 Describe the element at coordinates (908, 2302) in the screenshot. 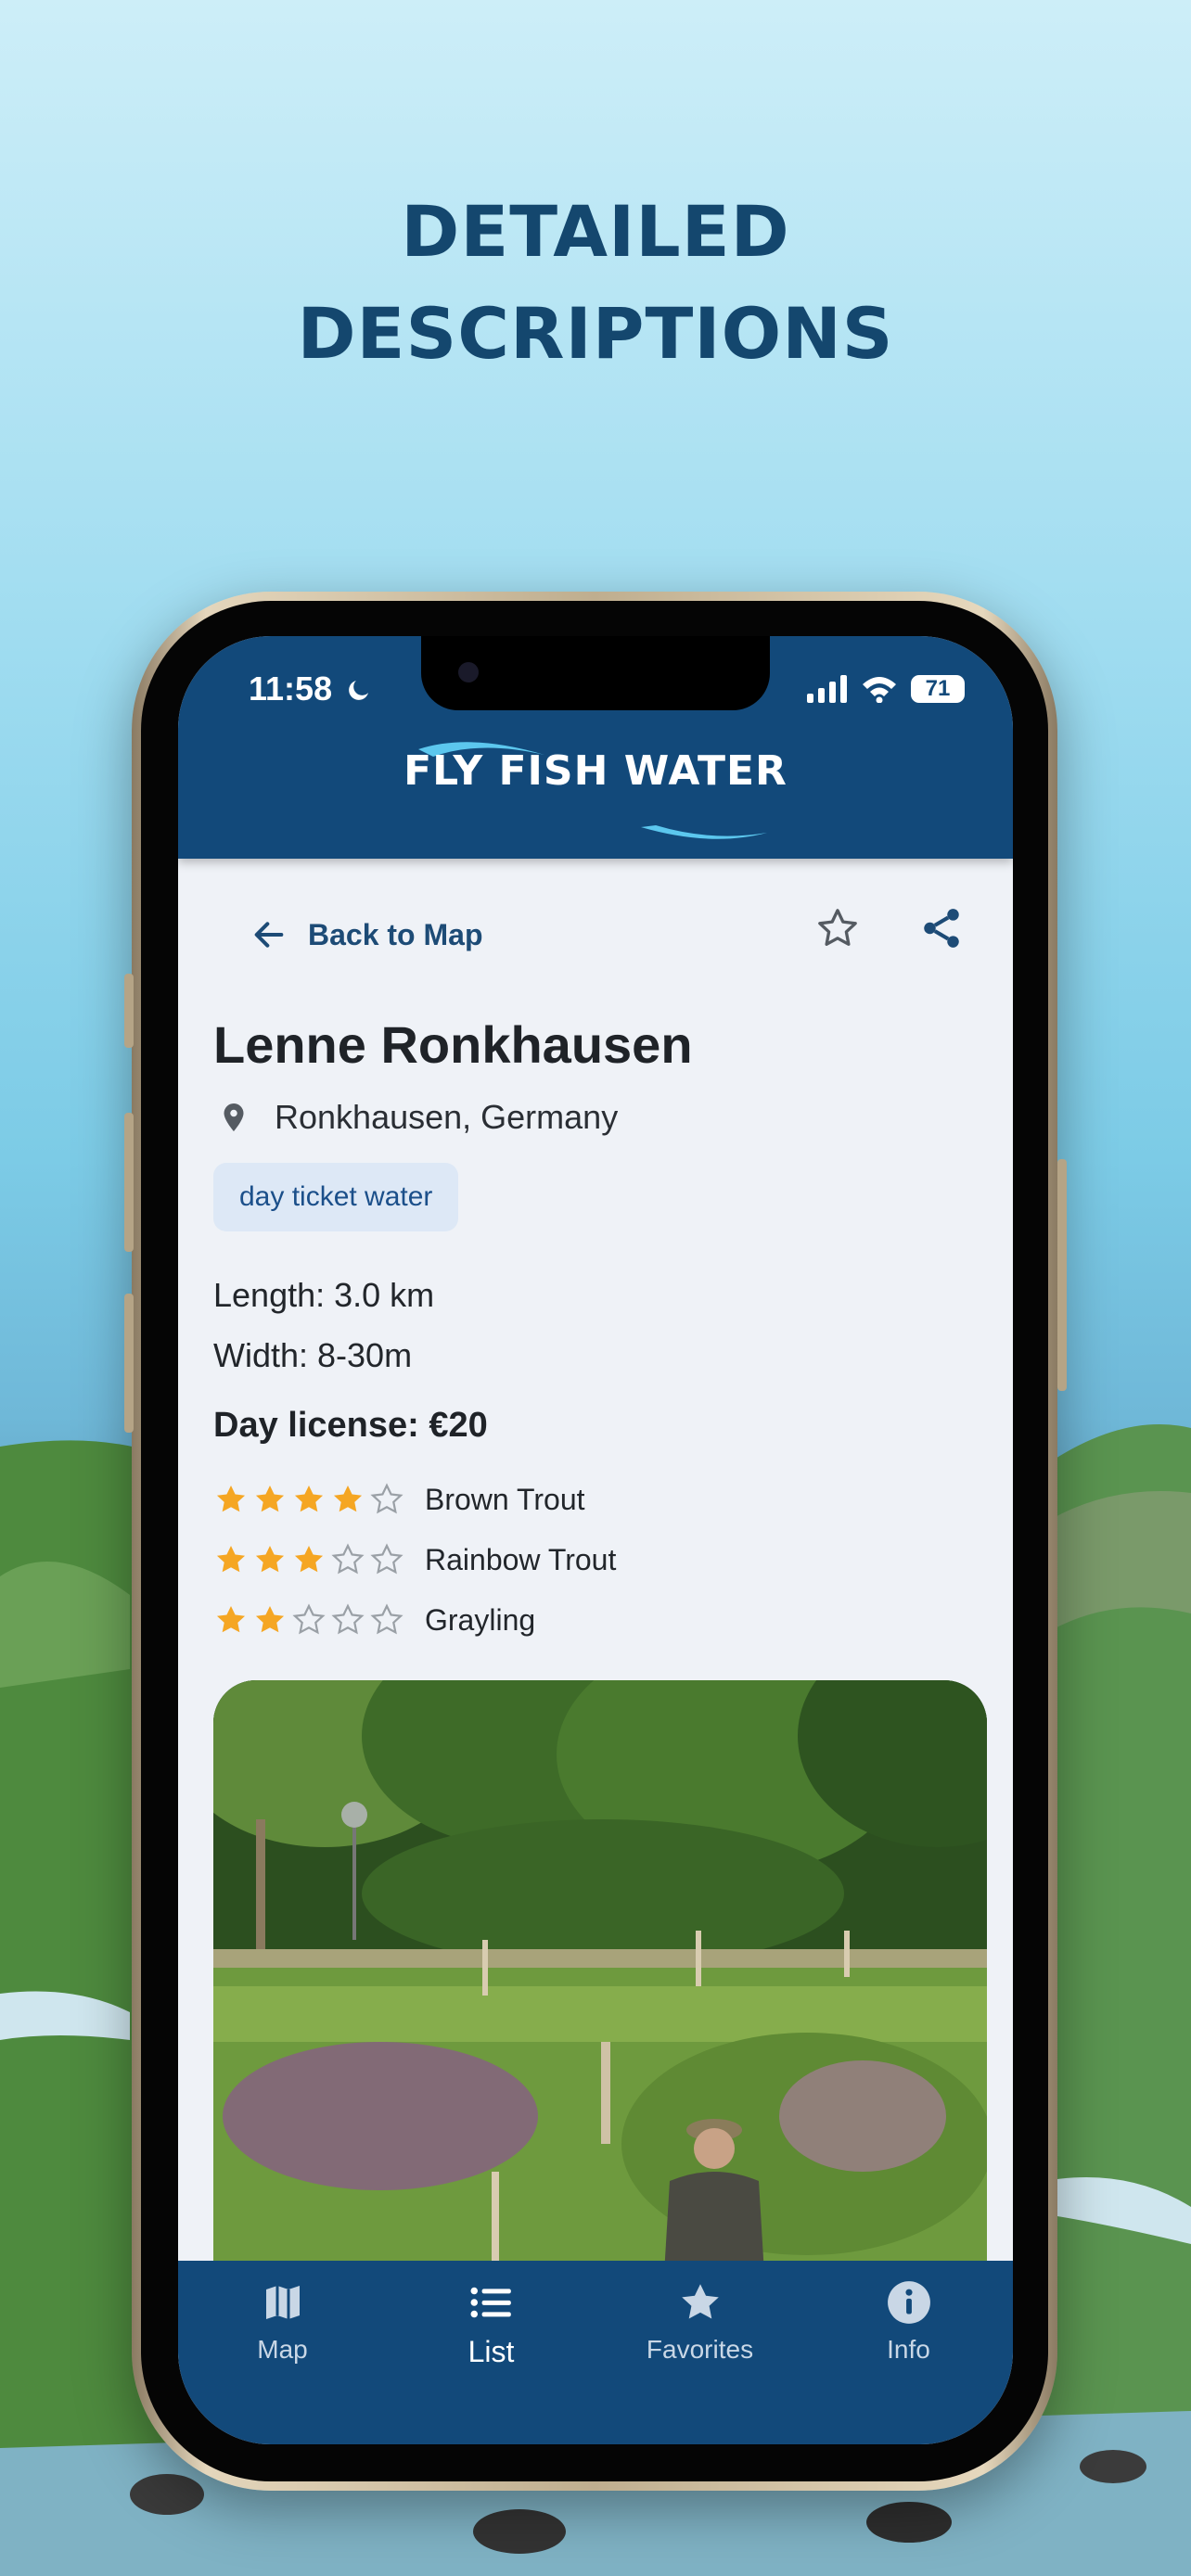

I see `info-icon` at that location.